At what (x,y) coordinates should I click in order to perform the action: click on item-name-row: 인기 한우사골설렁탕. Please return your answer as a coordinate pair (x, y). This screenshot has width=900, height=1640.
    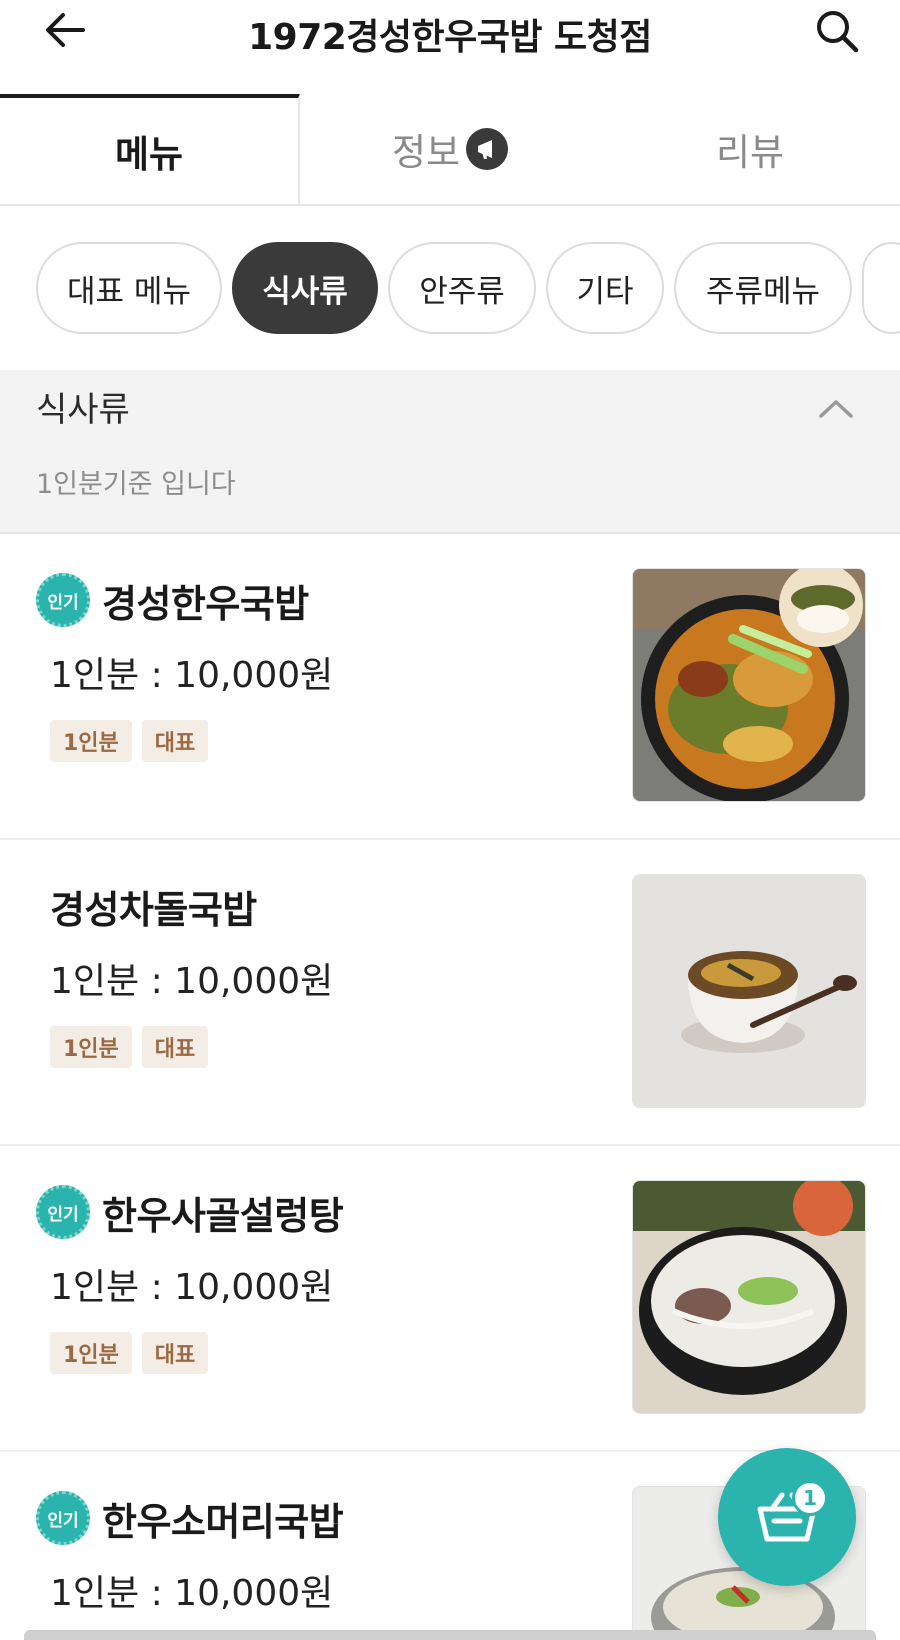
    Looking at the image, I should click on (190, 1212).